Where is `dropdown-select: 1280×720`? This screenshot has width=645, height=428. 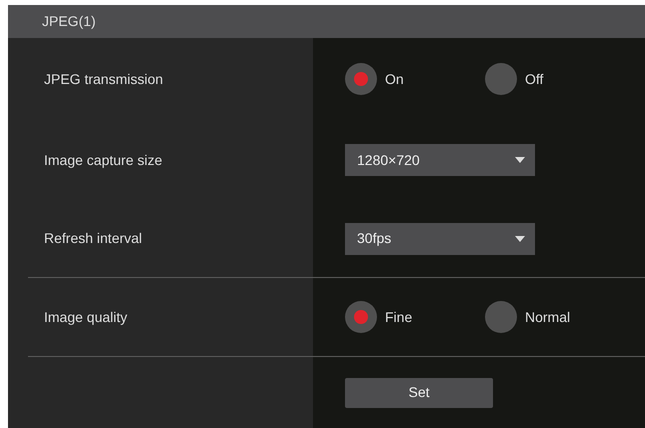 dropdown-select: 1280×720 is located at coordinates (440, 160).